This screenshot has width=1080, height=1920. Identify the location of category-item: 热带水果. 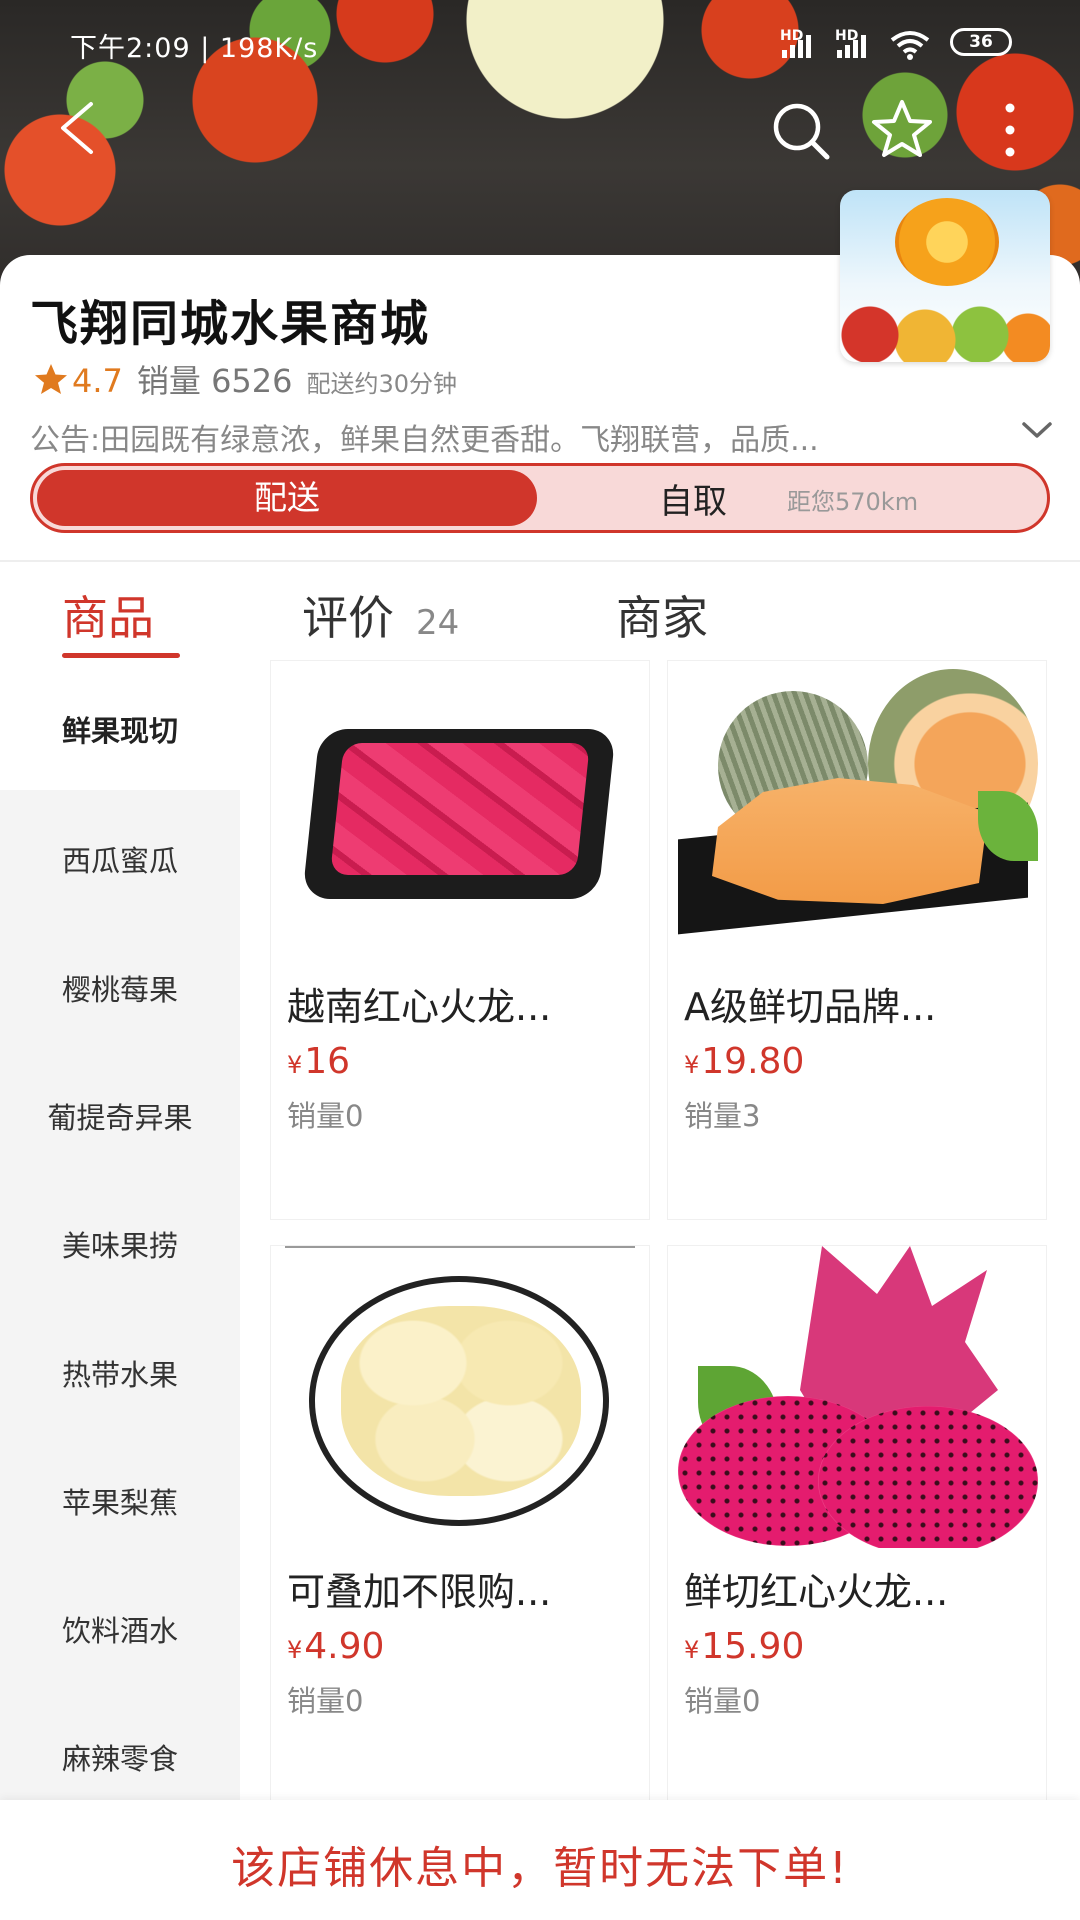
(120, 1373).